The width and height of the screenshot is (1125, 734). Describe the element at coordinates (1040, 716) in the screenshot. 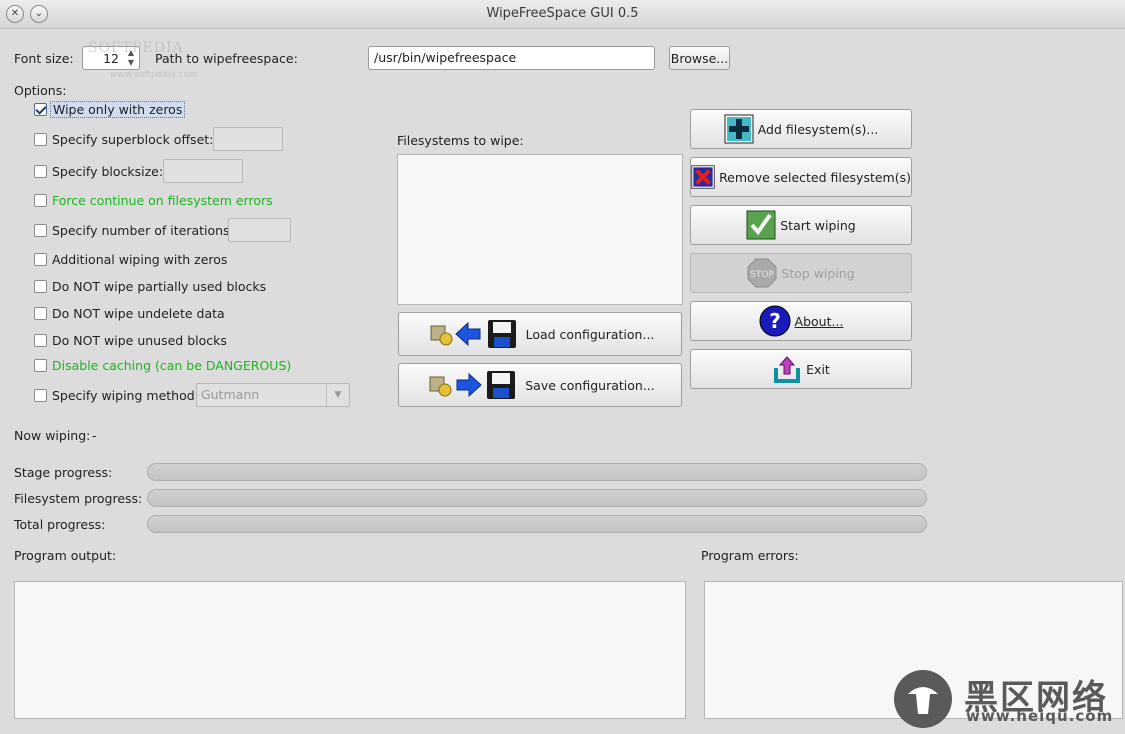

I see `heiqu-url-watermark: www.heiqu.com` at that location.